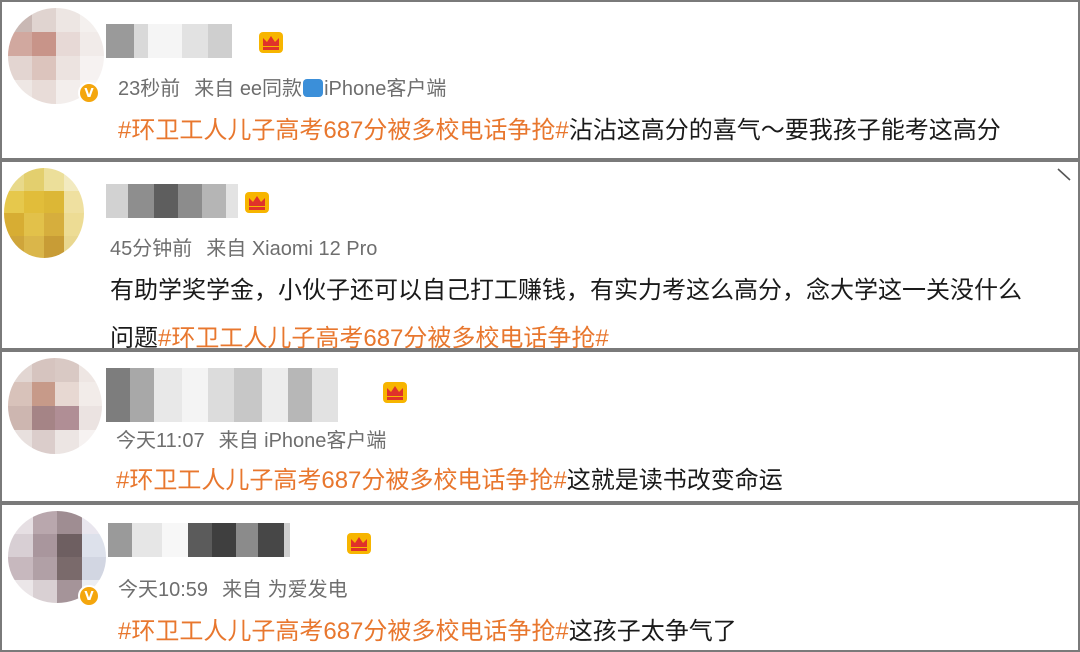 Image resolution: width=1080 pixels, height=652 pixels. I want to click on post-meta: 23秒前 来自 ee同款 iPhone客户端, so click(282, 86).